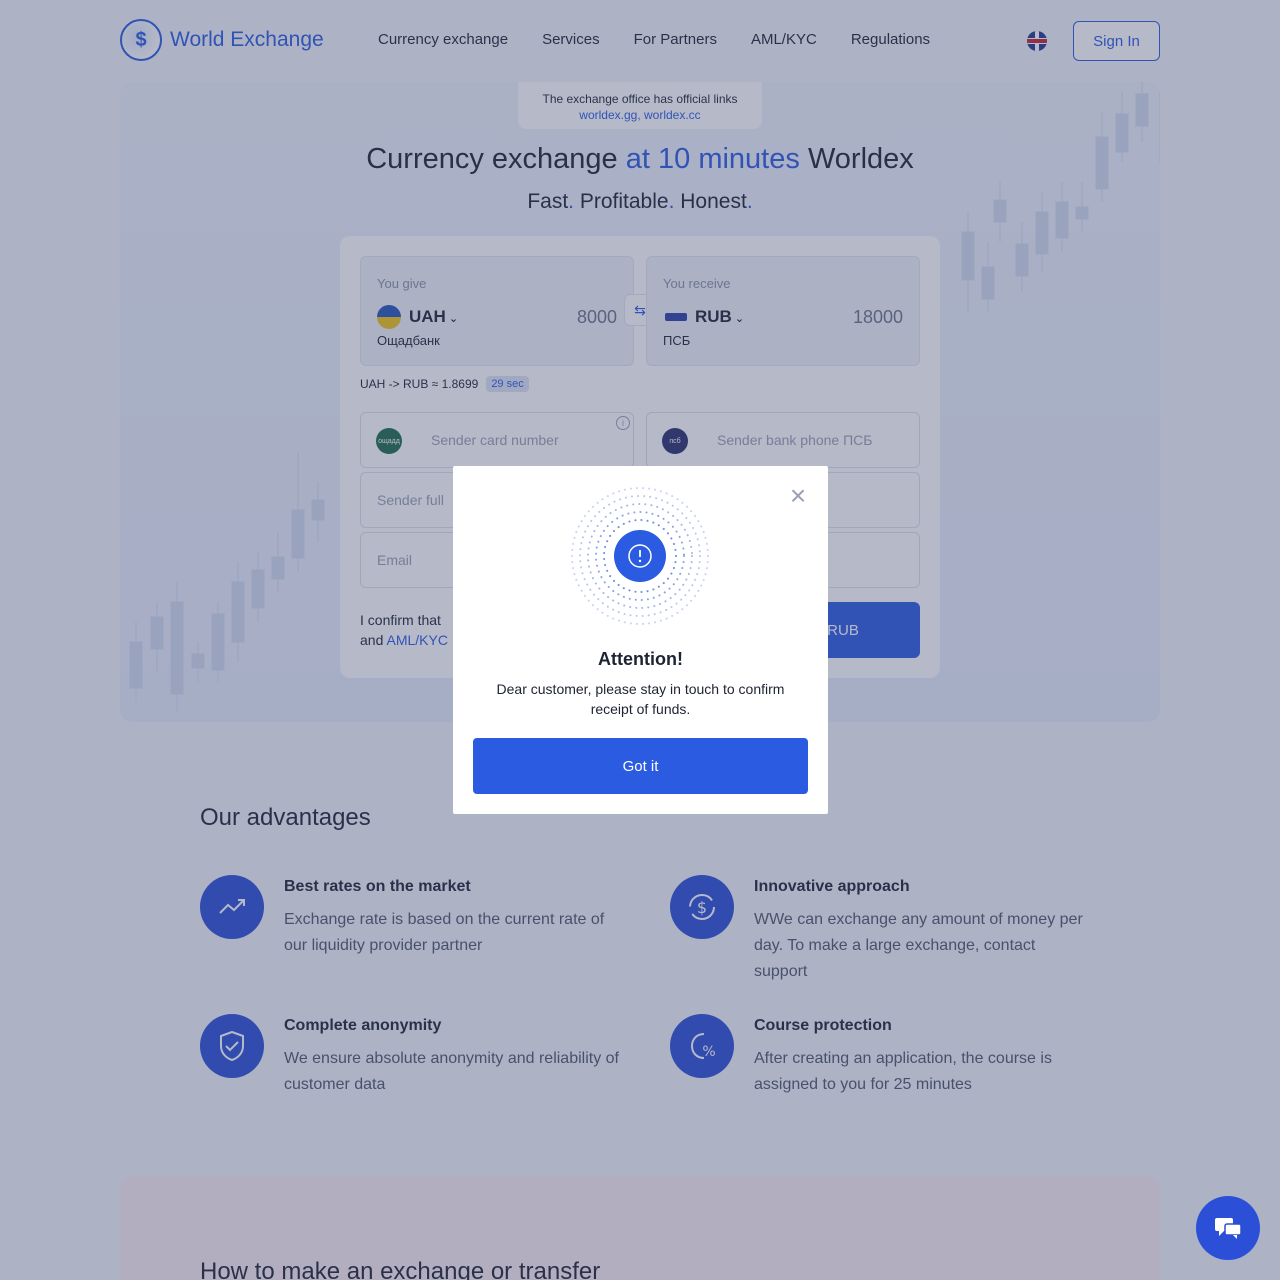 The width and height of the screenshot is (1280, 1280). I want to click on modal-title: Attention!, so click(640, 659).